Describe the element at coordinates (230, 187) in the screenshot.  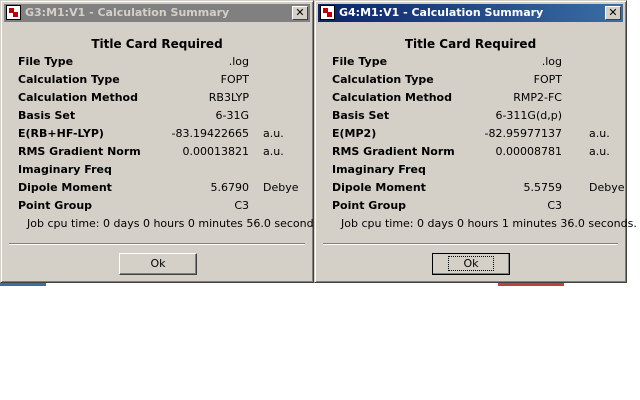
I see `row-value: 5.6790` at that location.